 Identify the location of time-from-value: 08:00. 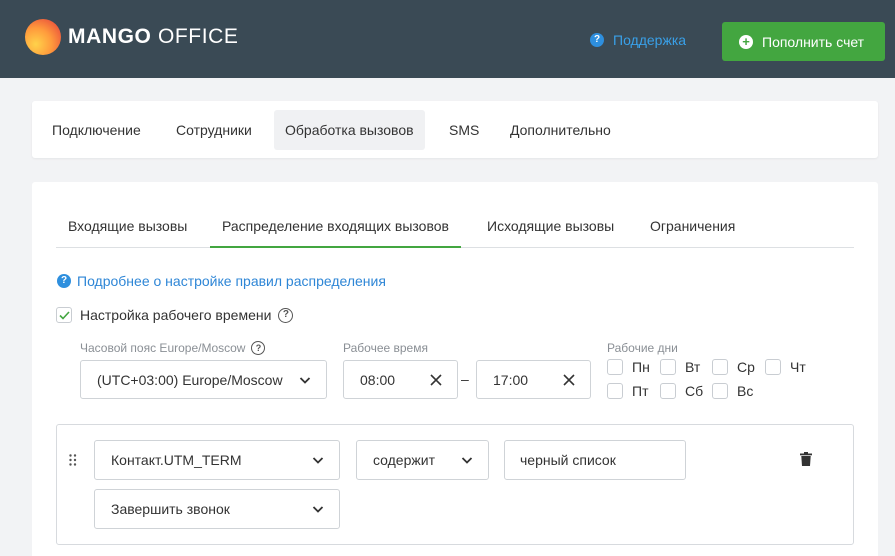
(378, 379).